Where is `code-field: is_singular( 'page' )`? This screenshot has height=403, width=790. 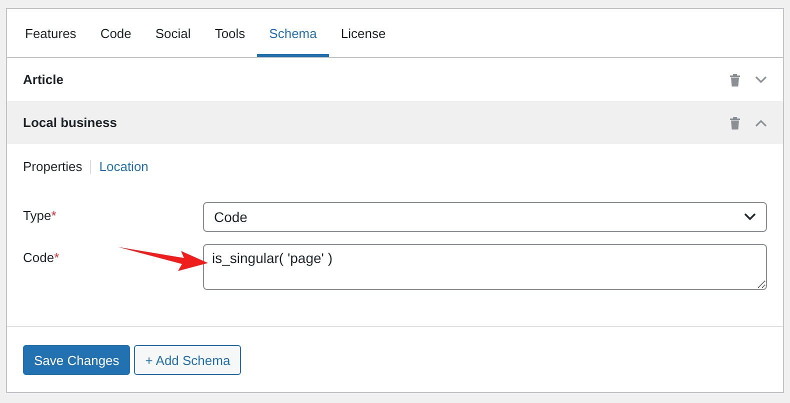
code-field: is_singular( 'page' ) is located at coordinates (485, 267).